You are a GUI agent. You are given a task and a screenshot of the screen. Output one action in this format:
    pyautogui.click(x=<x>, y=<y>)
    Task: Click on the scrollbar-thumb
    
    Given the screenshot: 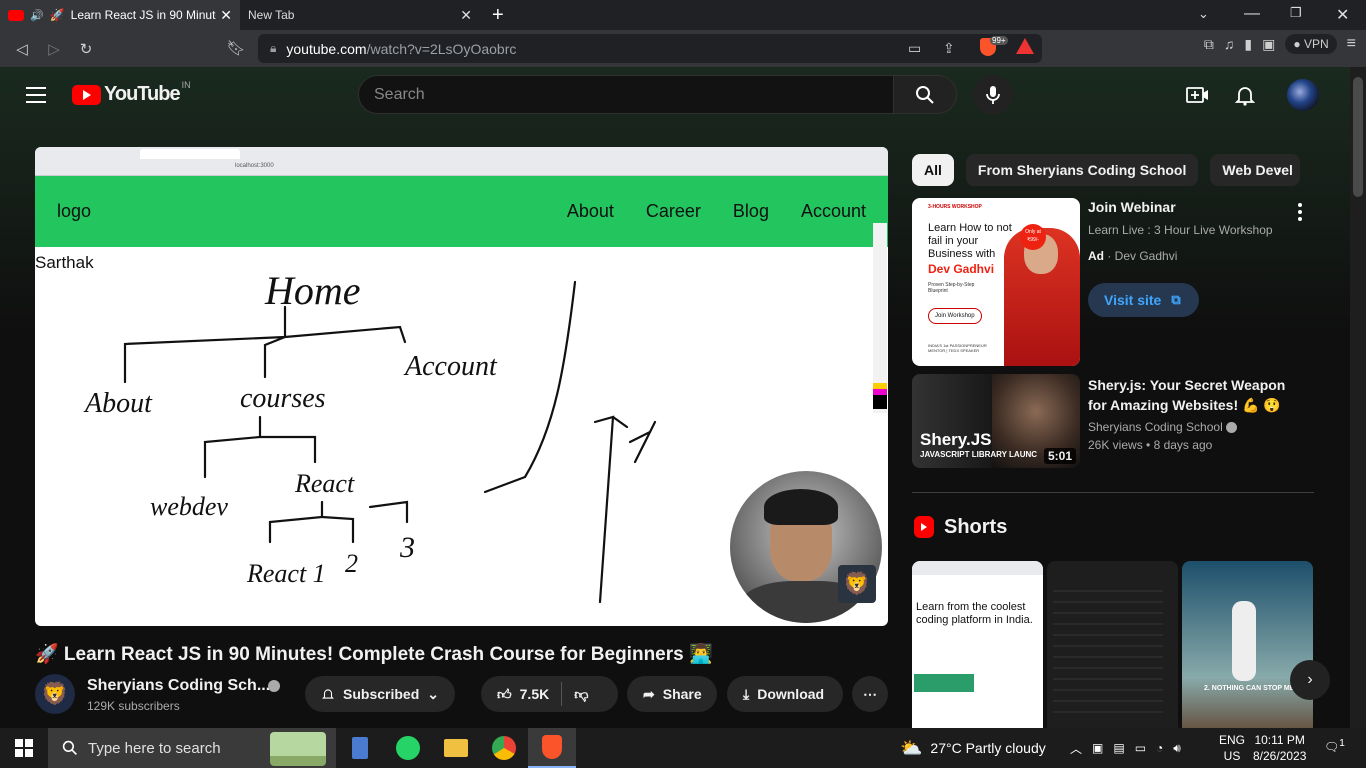 What is the action you would take?
    pyautogui.click(x=1358, y=137)
    